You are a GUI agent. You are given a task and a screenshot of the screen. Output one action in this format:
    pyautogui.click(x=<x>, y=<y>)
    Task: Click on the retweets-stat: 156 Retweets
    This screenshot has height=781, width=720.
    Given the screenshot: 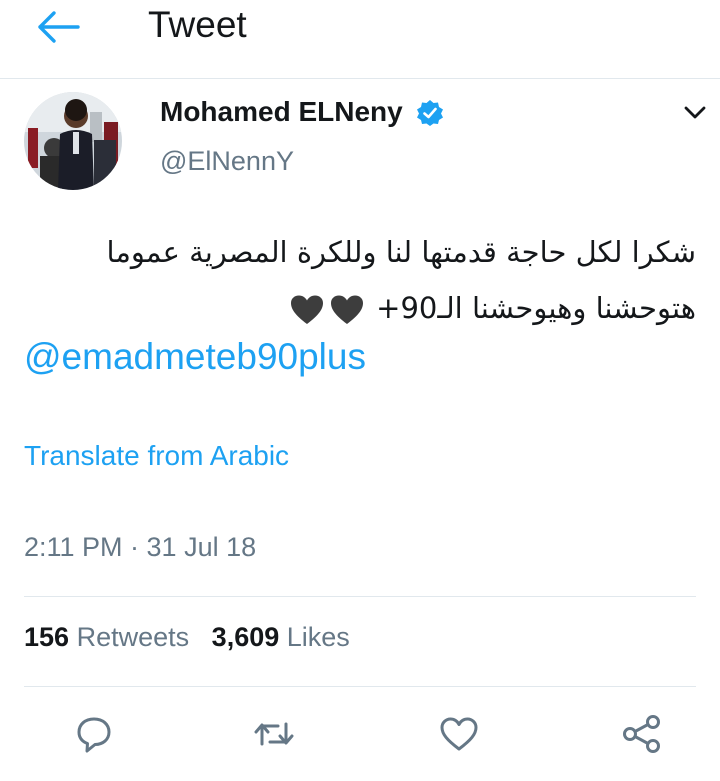 What is the action you would take?
    pyautogui.click(x=110, y=637)
    